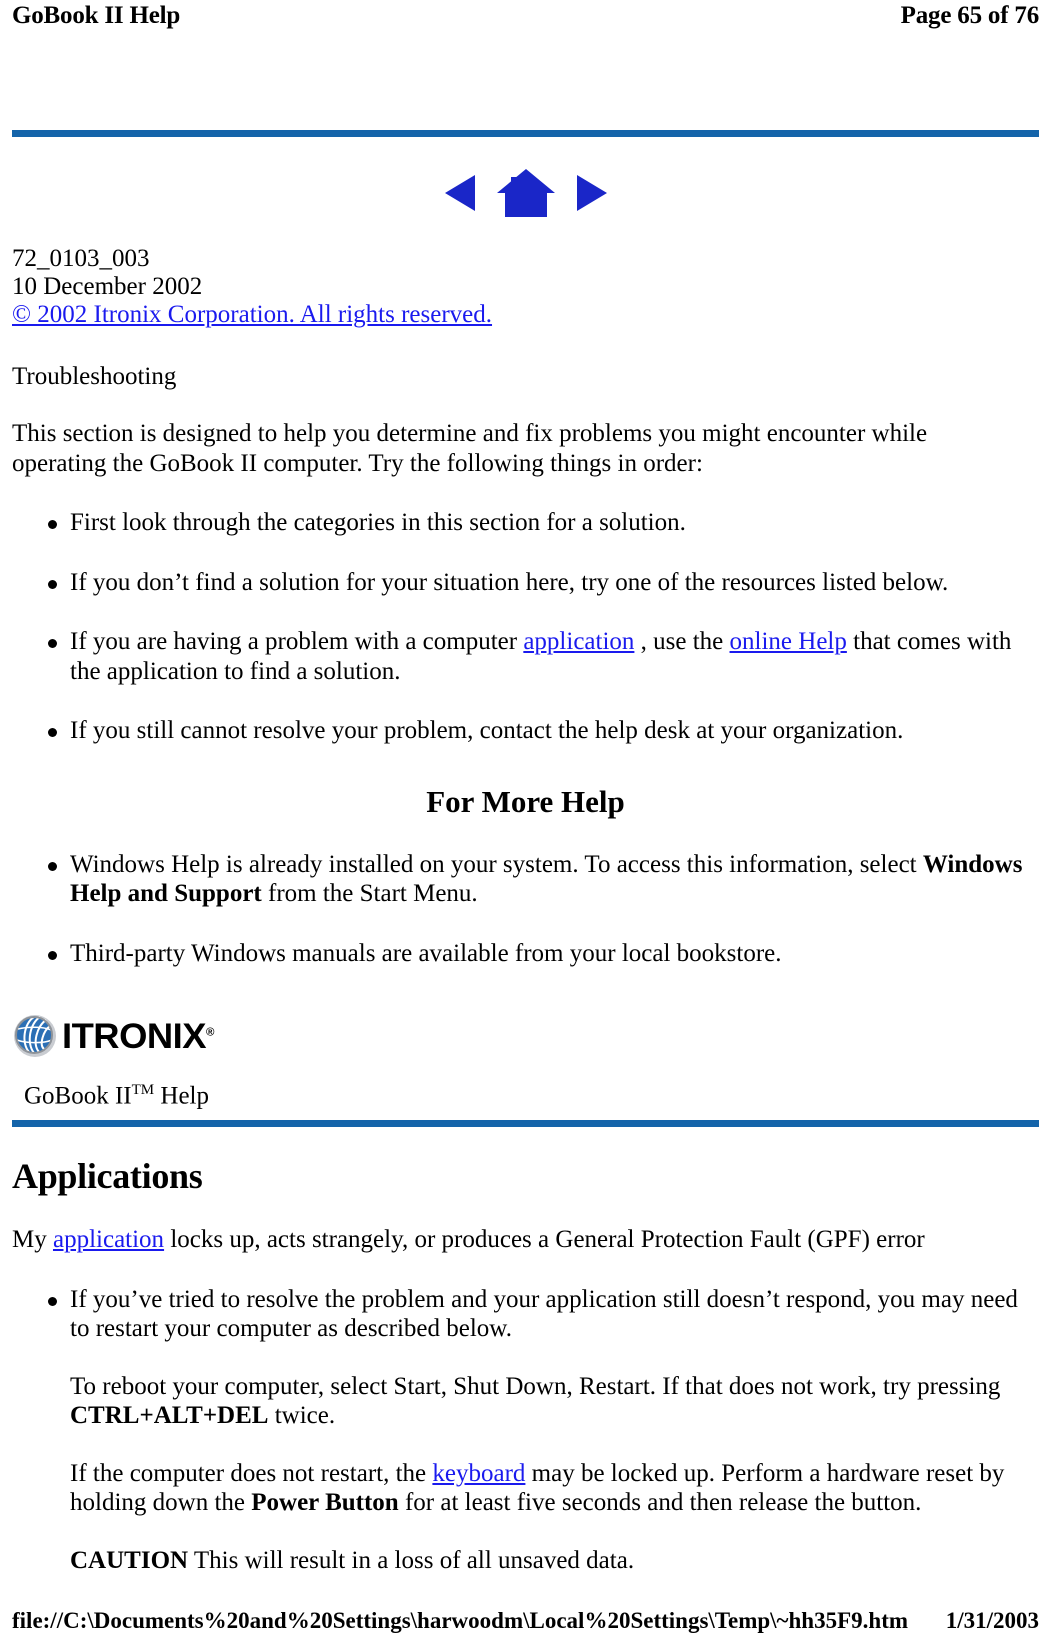 The height and width of the screenshot is (1642, 1051). What do you see at coordinates (35, 1036) in the screenshot?
I see `globe-icon` at bounding box center [35, 1036].